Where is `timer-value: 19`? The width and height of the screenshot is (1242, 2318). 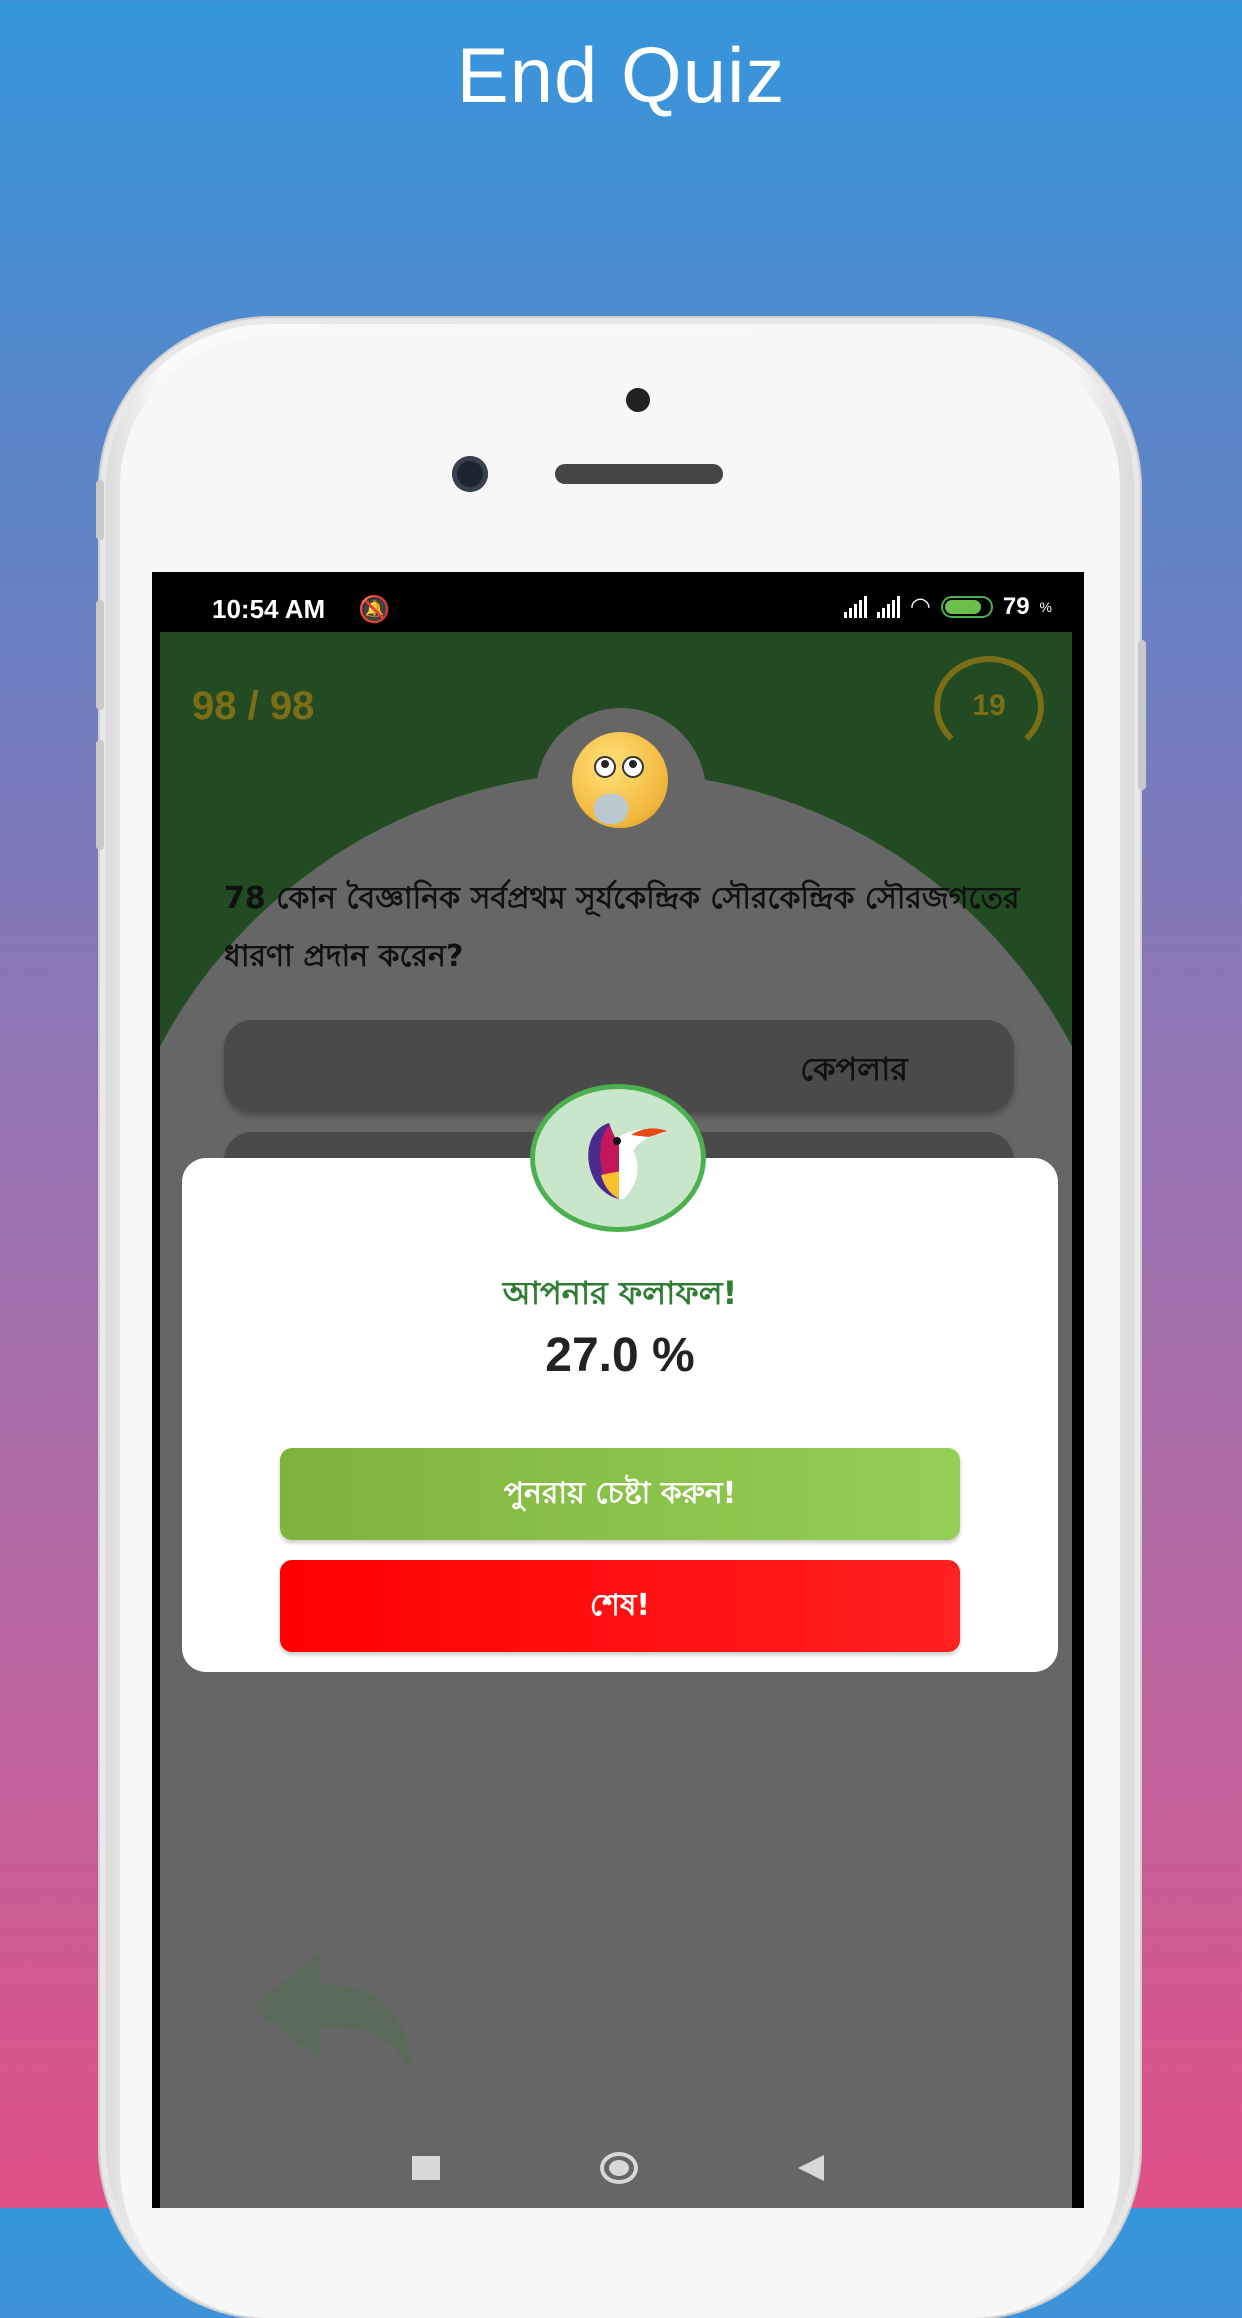 timer-value: 19 is located at coordinates (989, 705).